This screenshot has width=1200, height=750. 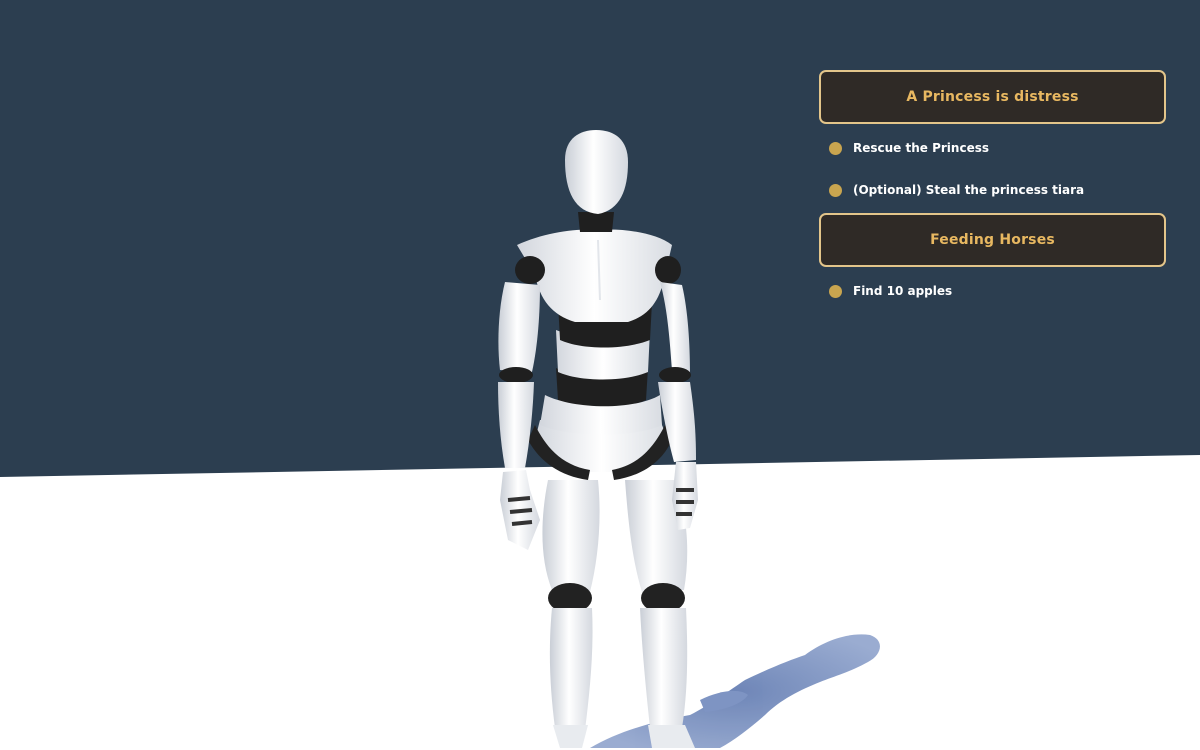 What do you see at coordinates (969, 190) in the screenshot?
I see `objective-label: (Optional) Steal the princess tiara` at bounding box center [969, 190].